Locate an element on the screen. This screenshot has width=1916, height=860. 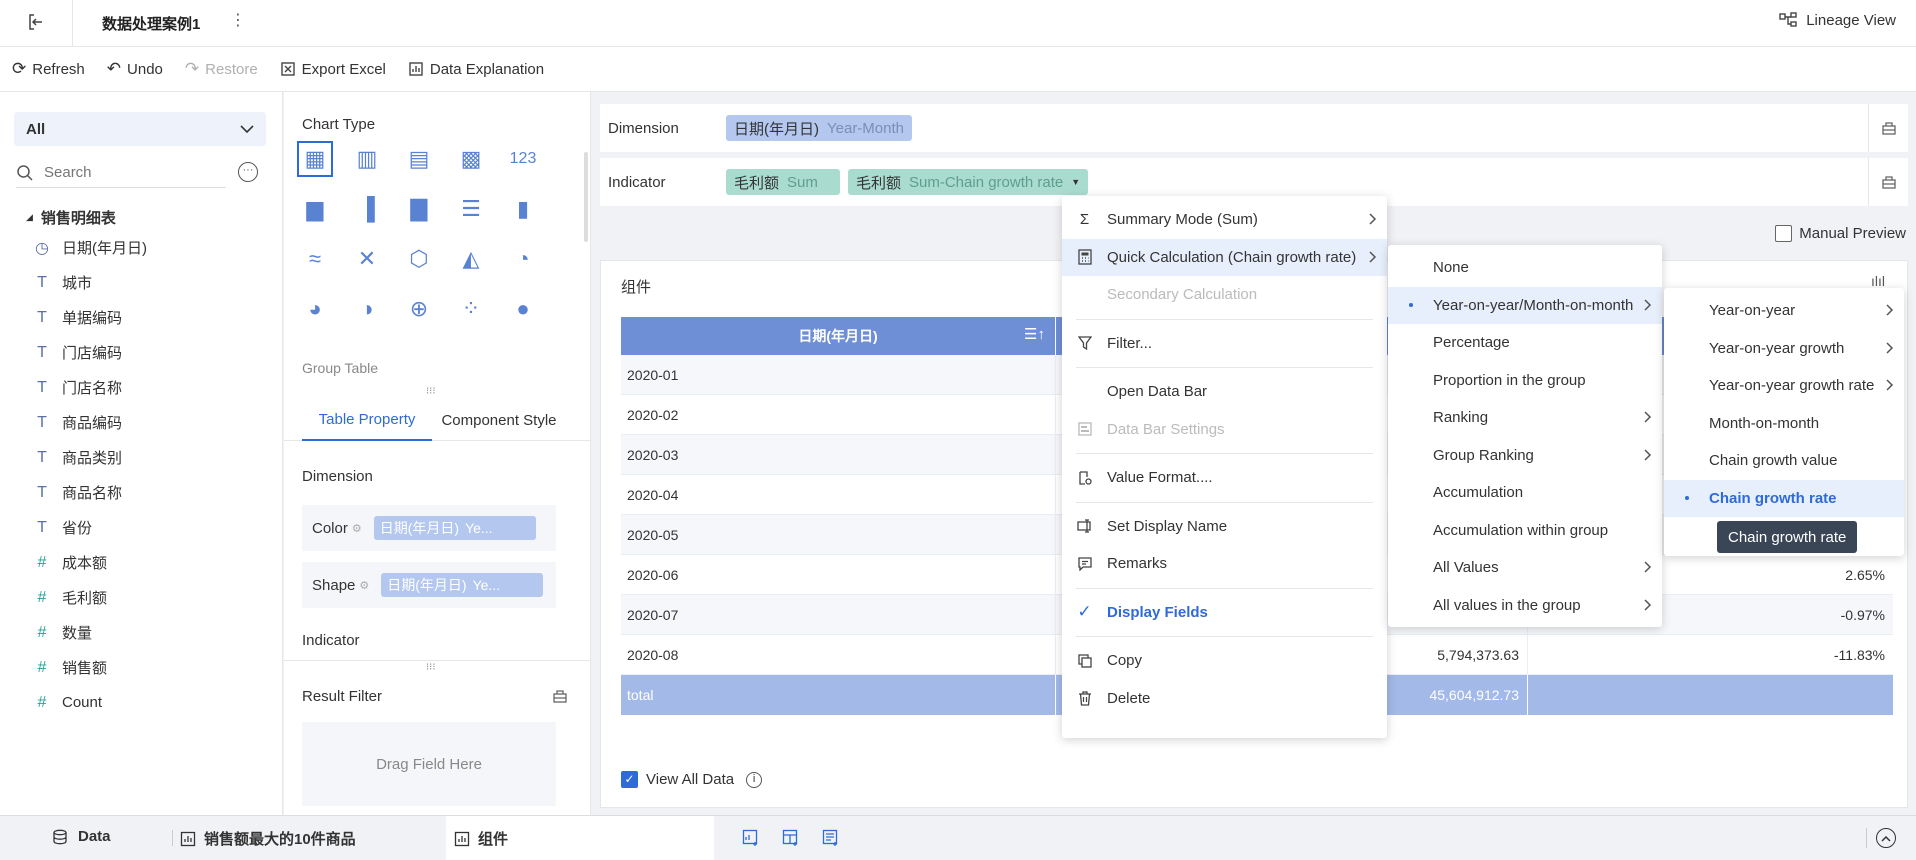
view-all-data-toggle: ✓ View All Data i is located at coordinates (692, 779).